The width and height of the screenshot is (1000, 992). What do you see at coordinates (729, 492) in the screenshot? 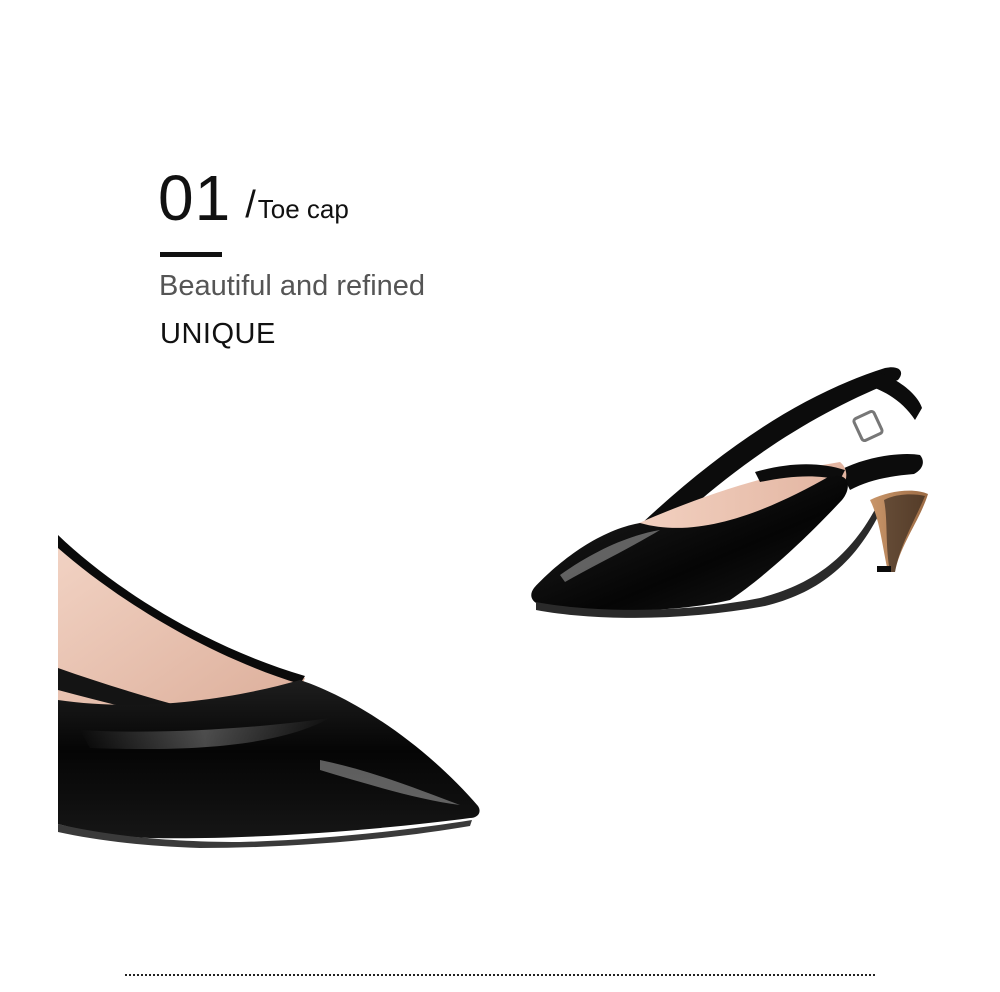
I see `slingback-side-view-image` at bounding box center [729, 492].